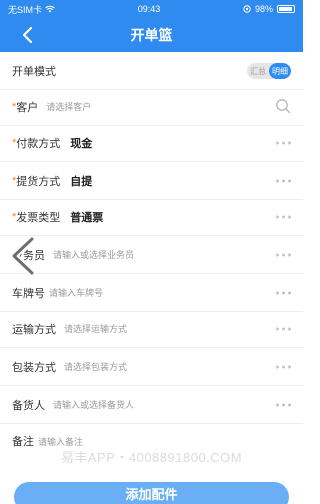 The height and width of the screenshot is (504, 320). I want to click on transport-label: 运输方式, so click(34, 329).